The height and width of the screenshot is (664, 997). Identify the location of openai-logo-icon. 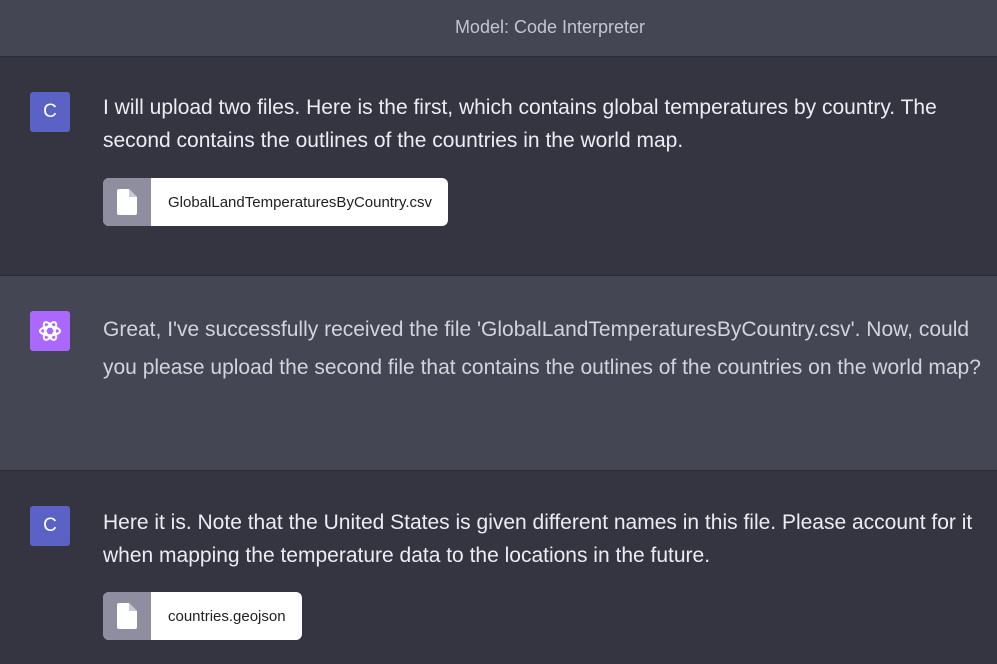
(50, 331).